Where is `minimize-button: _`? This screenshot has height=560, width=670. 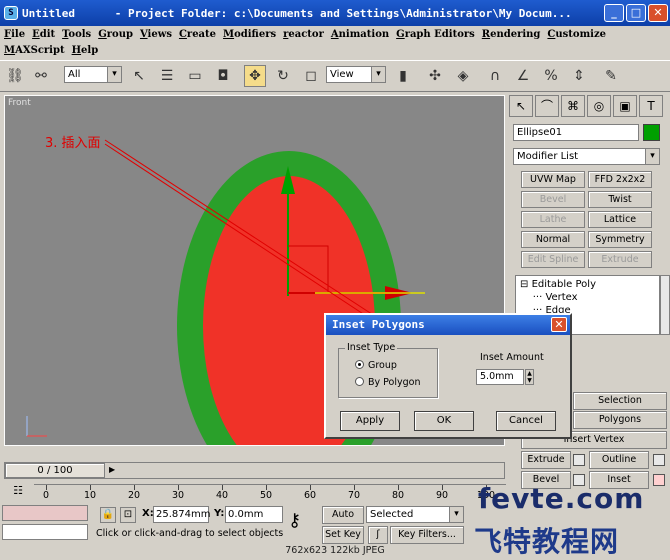
minimize-button: _ is located at coordinates (614, 13).